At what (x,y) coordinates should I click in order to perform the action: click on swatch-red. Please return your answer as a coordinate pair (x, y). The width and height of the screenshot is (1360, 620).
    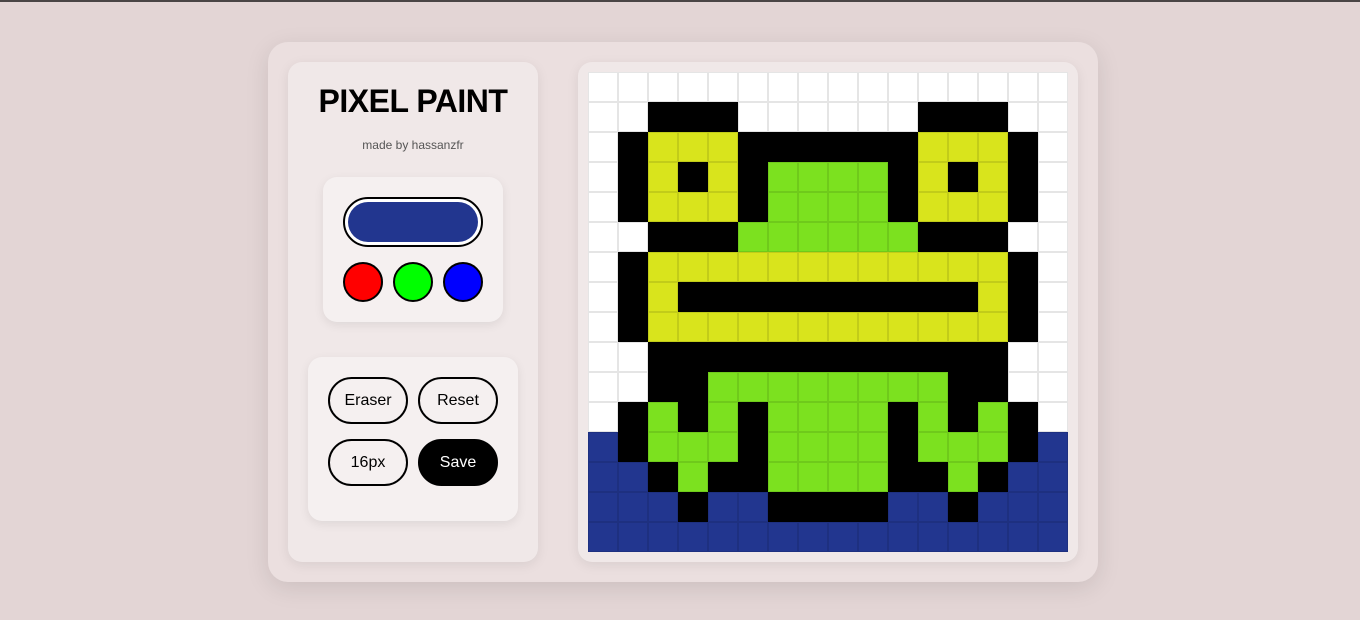
    Looking at the image, I should click on (363, 282).